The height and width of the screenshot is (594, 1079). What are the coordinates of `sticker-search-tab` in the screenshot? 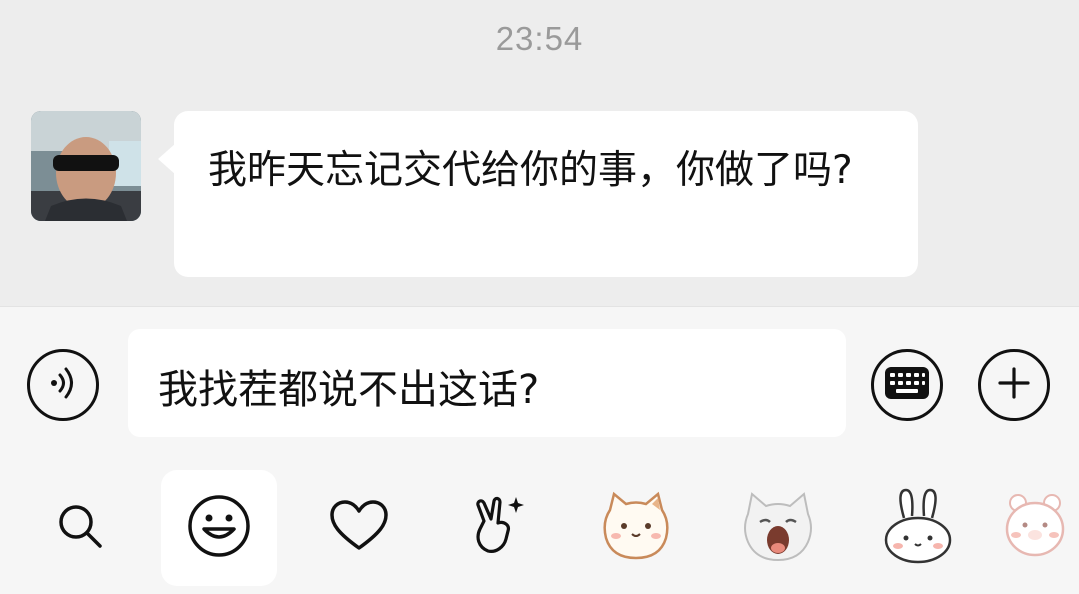 It's located at (80, 528).